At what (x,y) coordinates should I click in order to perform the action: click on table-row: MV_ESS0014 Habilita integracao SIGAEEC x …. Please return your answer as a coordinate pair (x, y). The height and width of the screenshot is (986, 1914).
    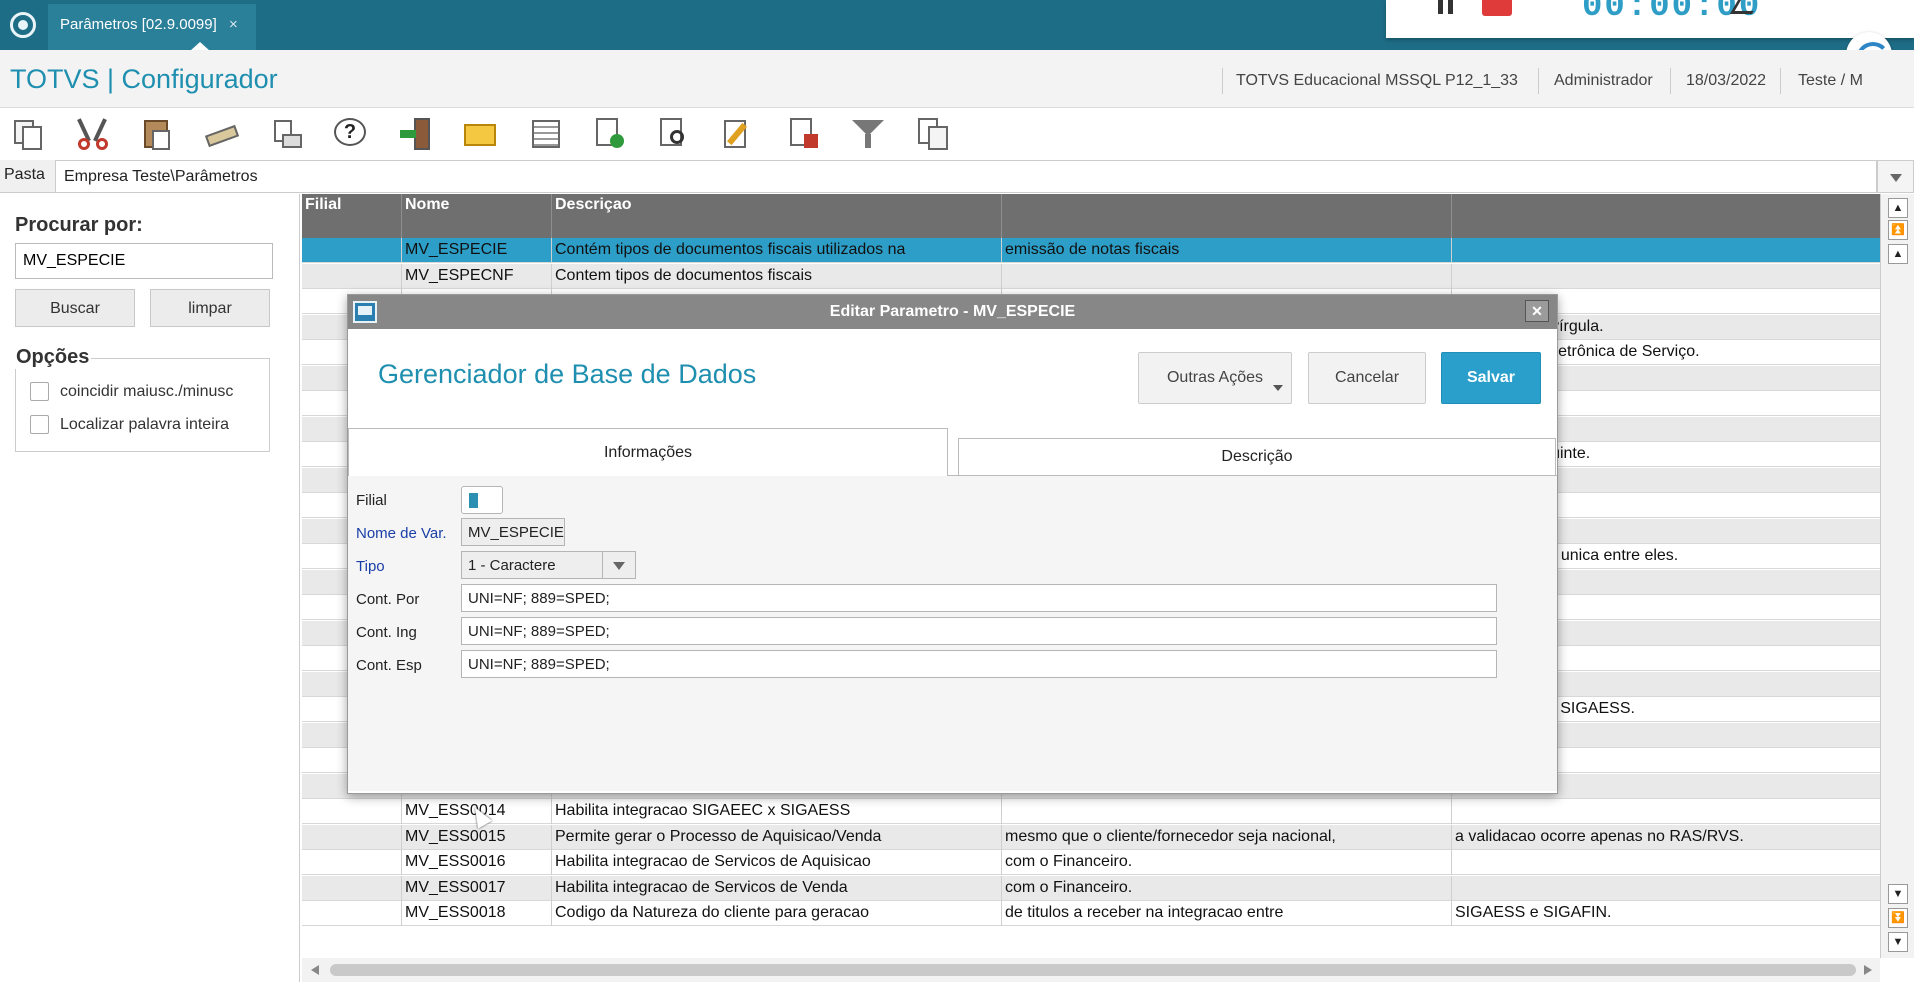
    Looking at the image, I should click on (1091, 811).